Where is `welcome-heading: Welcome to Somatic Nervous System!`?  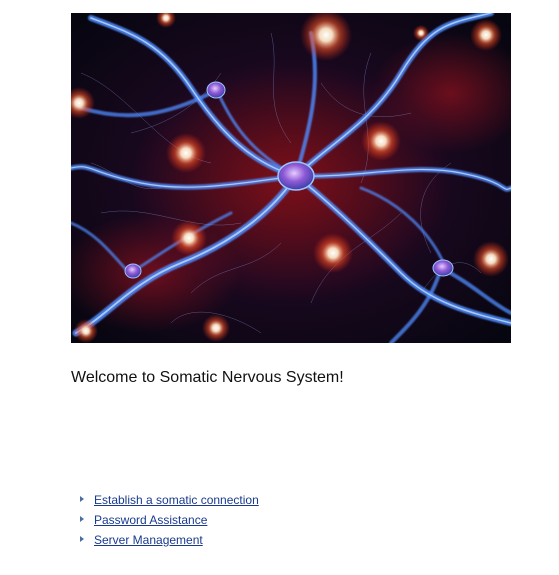
welcome-heading: Welcome to Somatic Nervous System! is located at coordinates (207, 377).